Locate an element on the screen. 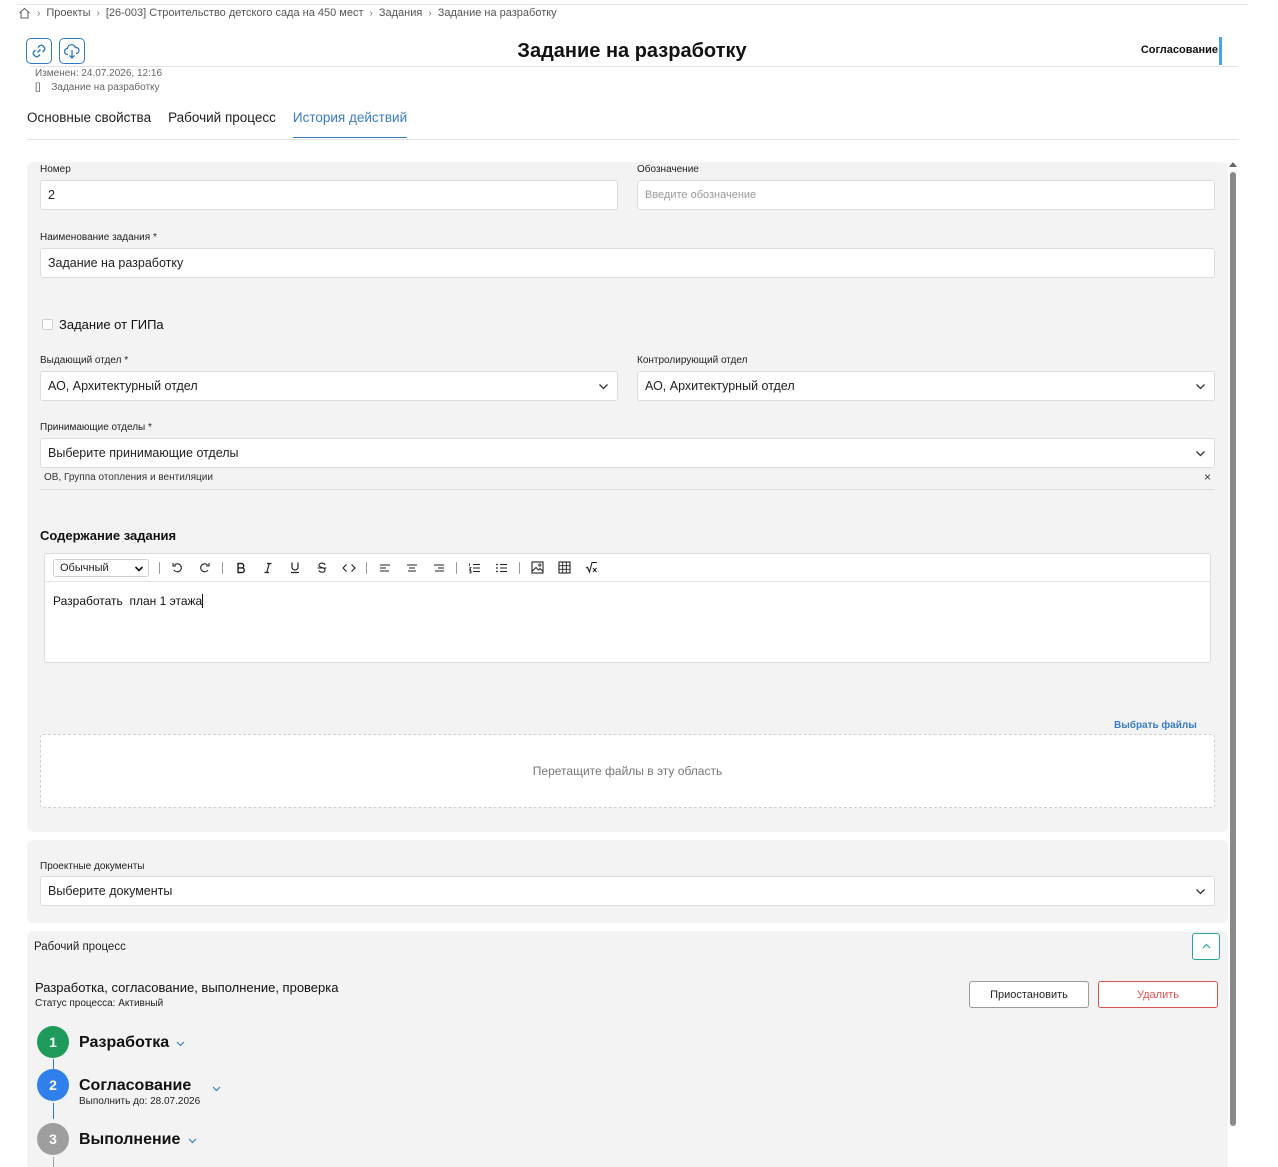 The height and width of the screenshot is (1167, 1278). modified-date: Изменен: 24.07.2026, 12:16 is located at coordinates (99, 73).